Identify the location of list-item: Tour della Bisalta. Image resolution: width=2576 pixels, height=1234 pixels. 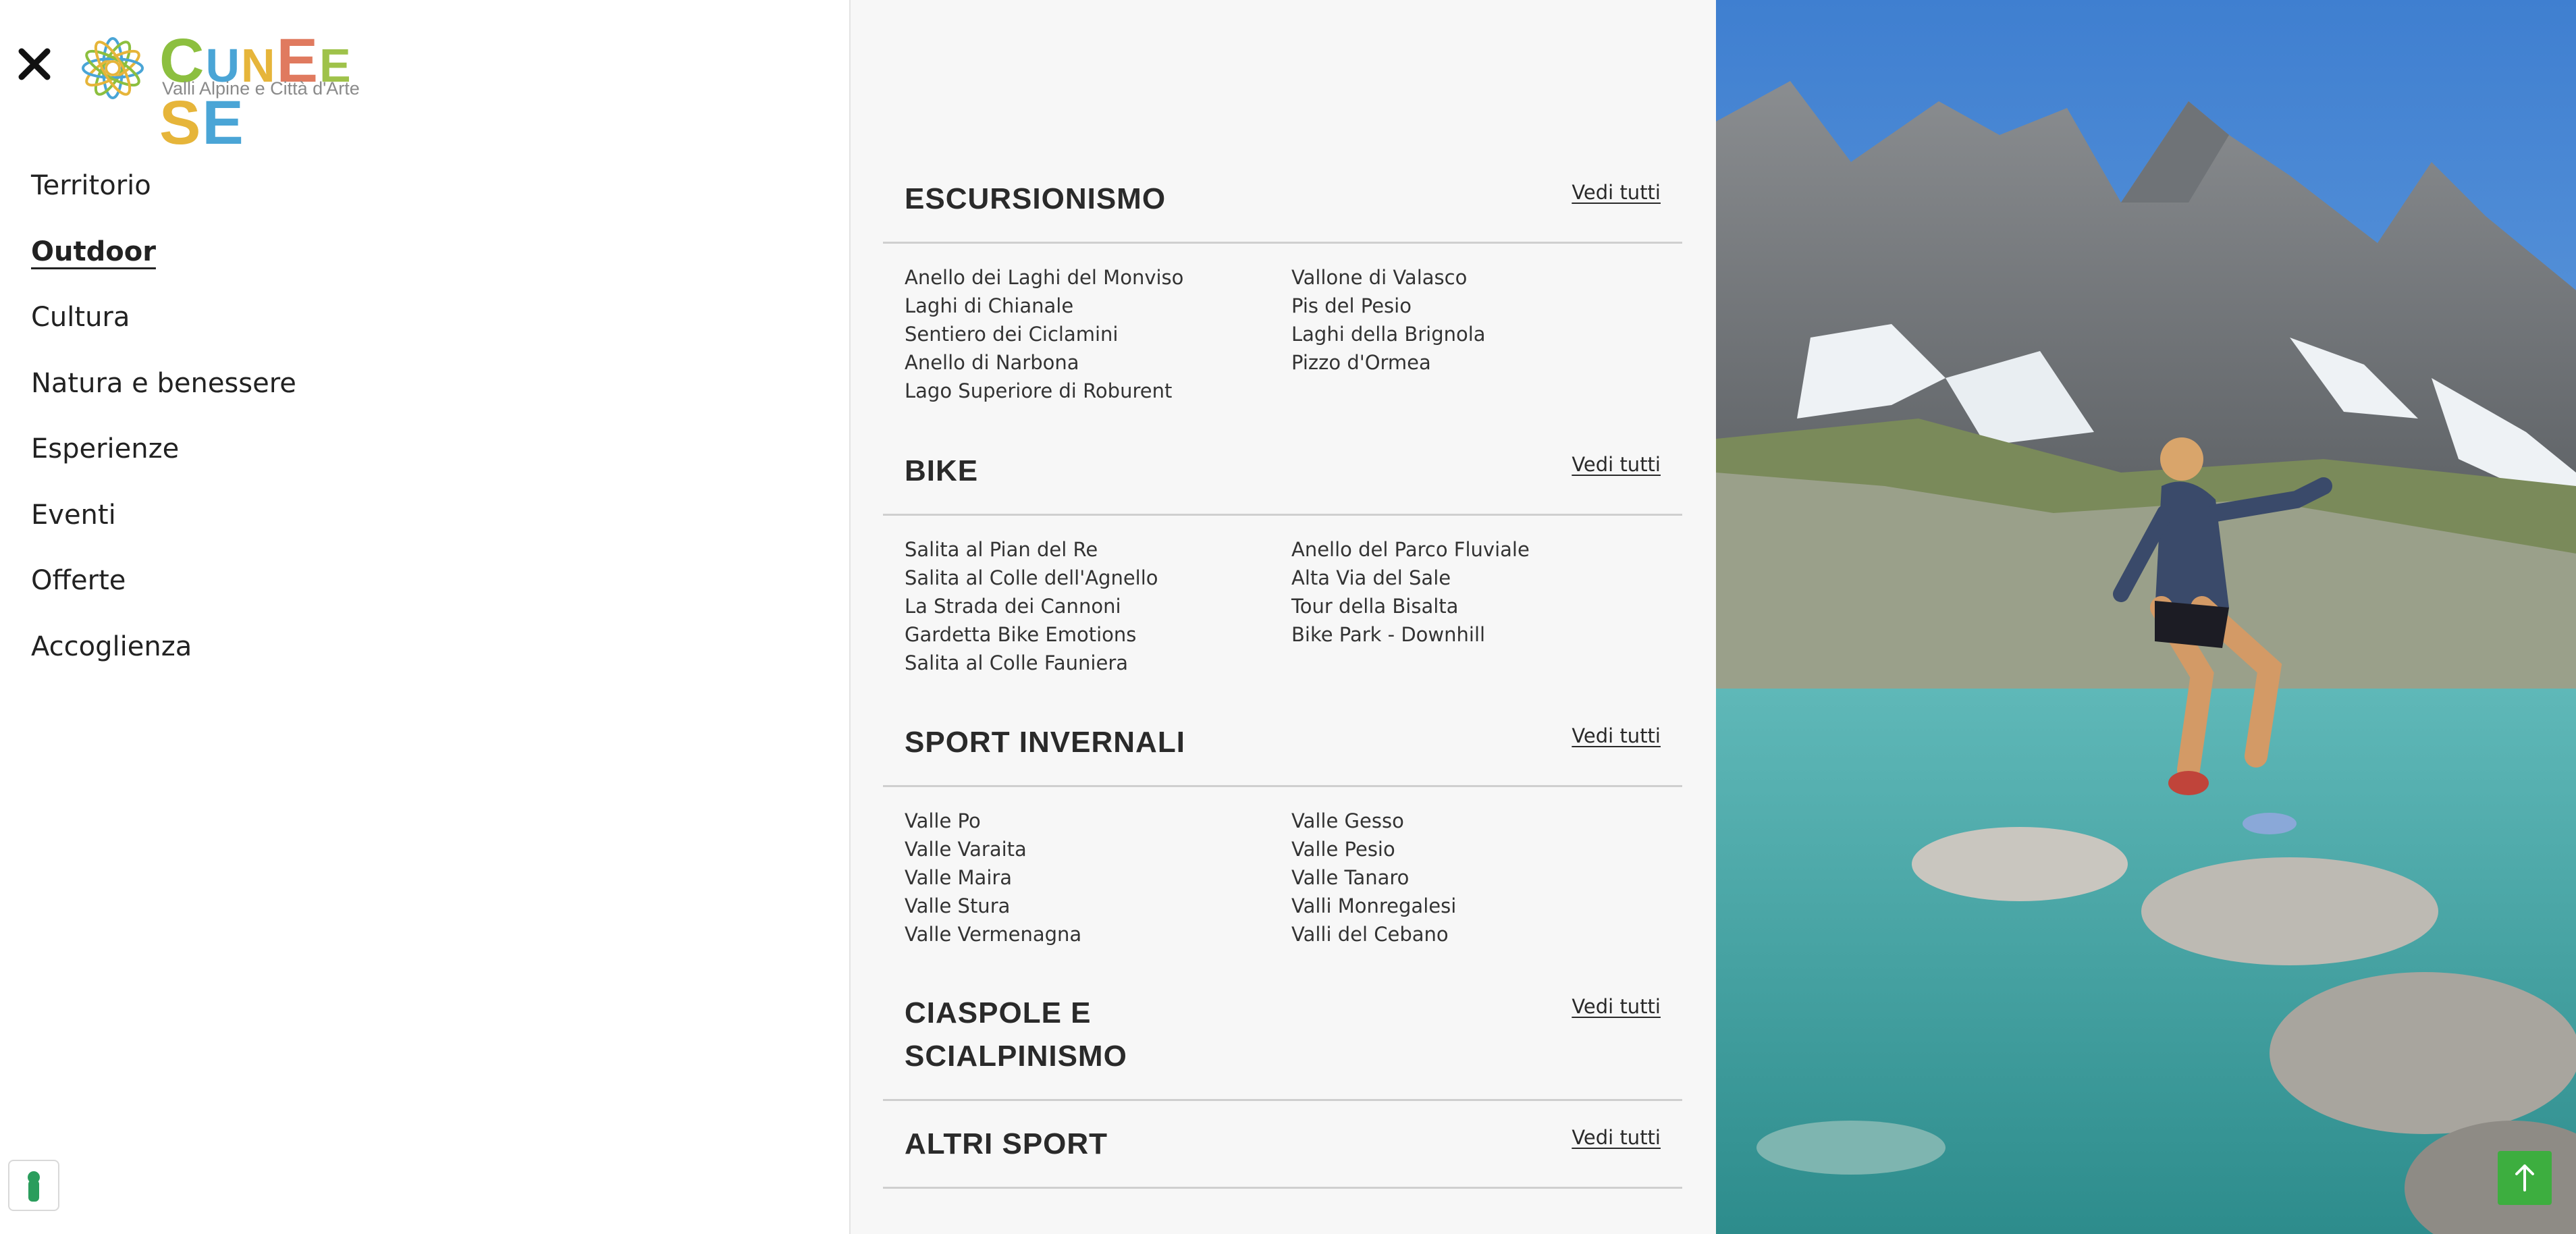
(1410, 606).